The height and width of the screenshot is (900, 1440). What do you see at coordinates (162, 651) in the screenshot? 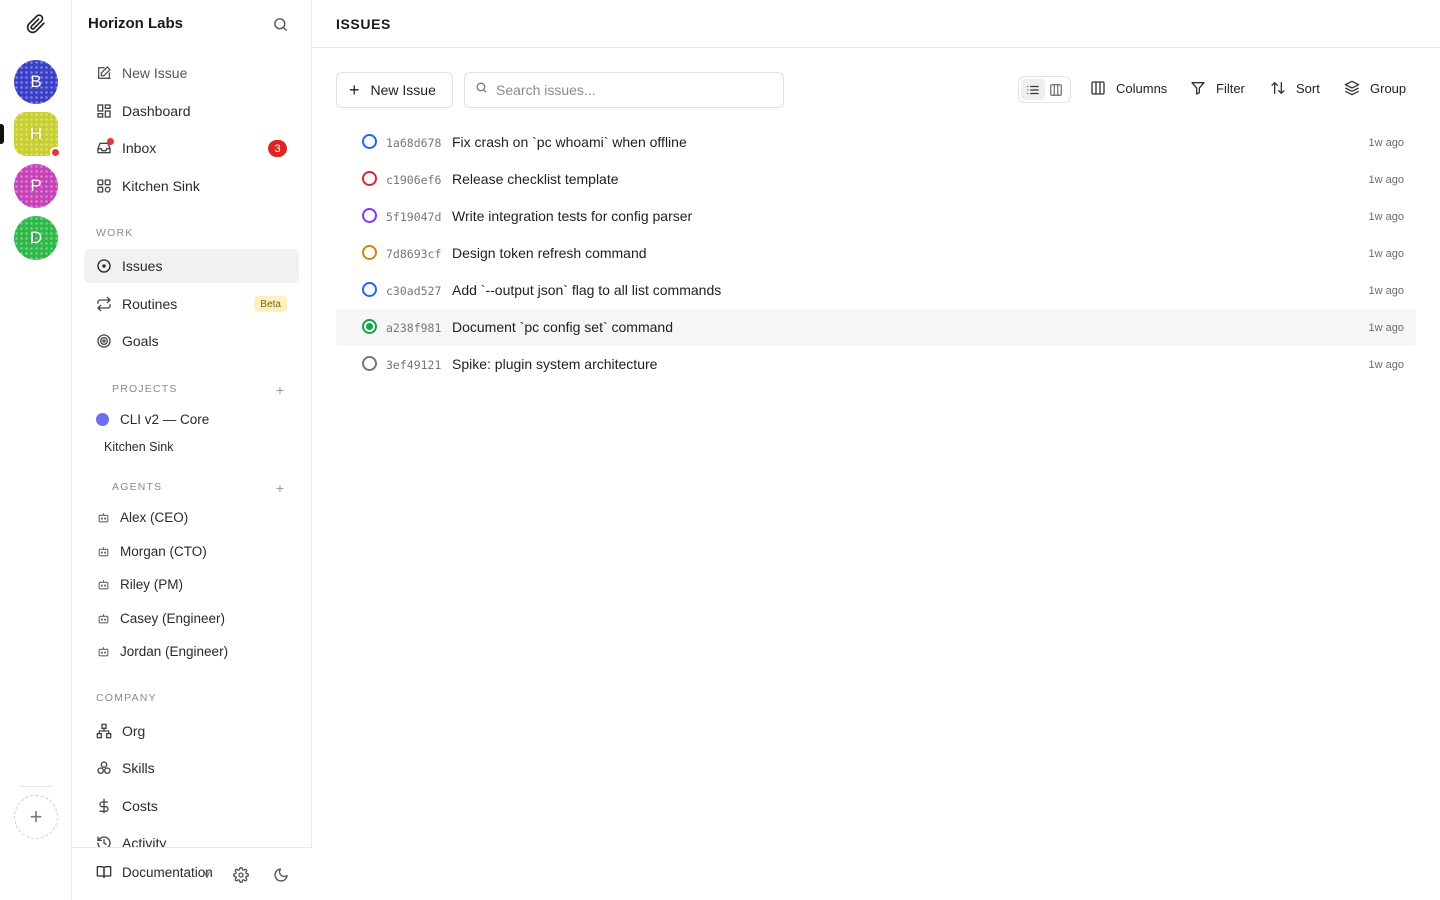
I see `agent-jordan: Jordan (Engineer)` at bounding box center [162, 651].